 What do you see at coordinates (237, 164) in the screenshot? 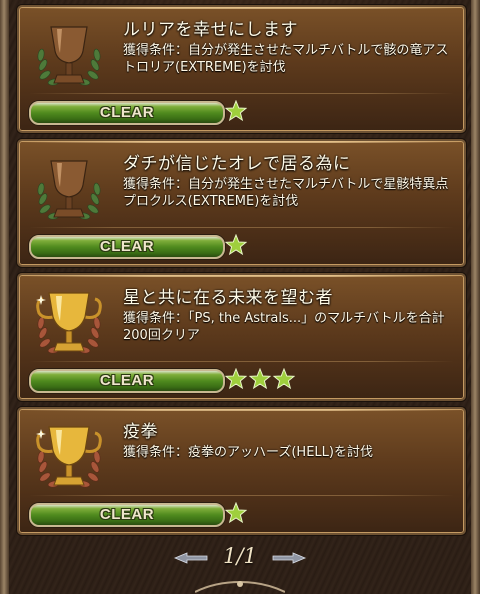
I see `trophy-title: ダチが信じたオレで居る為に` at bounding box center [237, 164].